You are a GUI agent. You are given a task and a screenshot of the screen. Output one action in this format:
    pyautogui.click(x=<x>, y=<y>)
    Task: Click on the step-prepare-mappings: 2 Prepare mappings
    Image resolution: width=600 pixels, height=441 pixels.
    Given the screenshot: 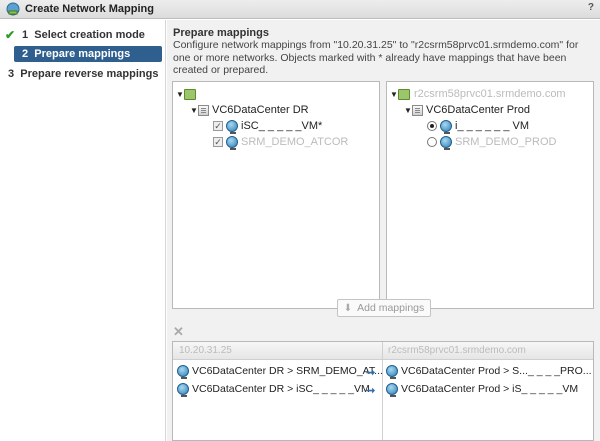 What is the action you would take?
    pyautogui.click(x=88, y=54)
    